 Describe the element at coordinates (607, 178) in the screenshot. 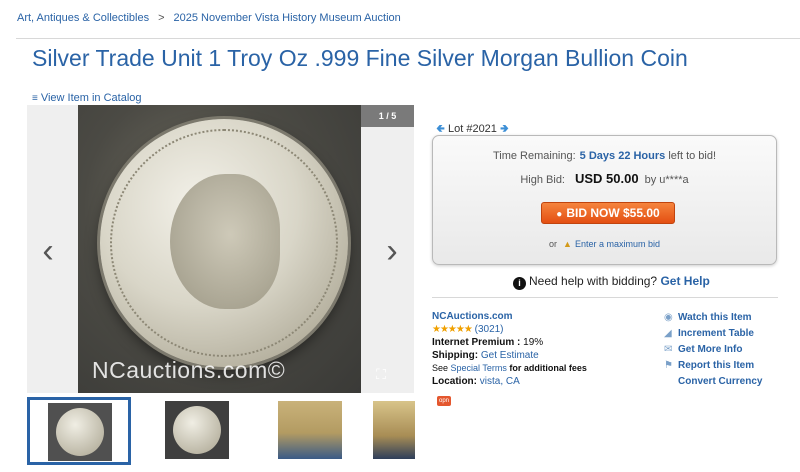

I see `high-bid-amount: USD 50.00` at that location.